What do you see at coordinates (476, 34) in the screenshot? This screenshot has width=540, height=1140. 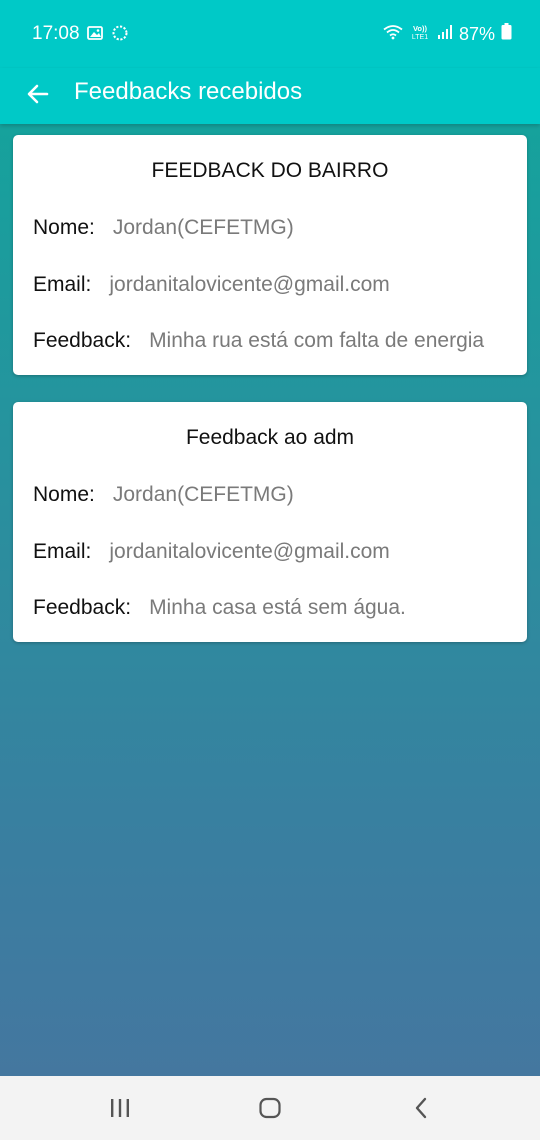 I see `battery-percent: 87%` at bounding box center [476, 34].